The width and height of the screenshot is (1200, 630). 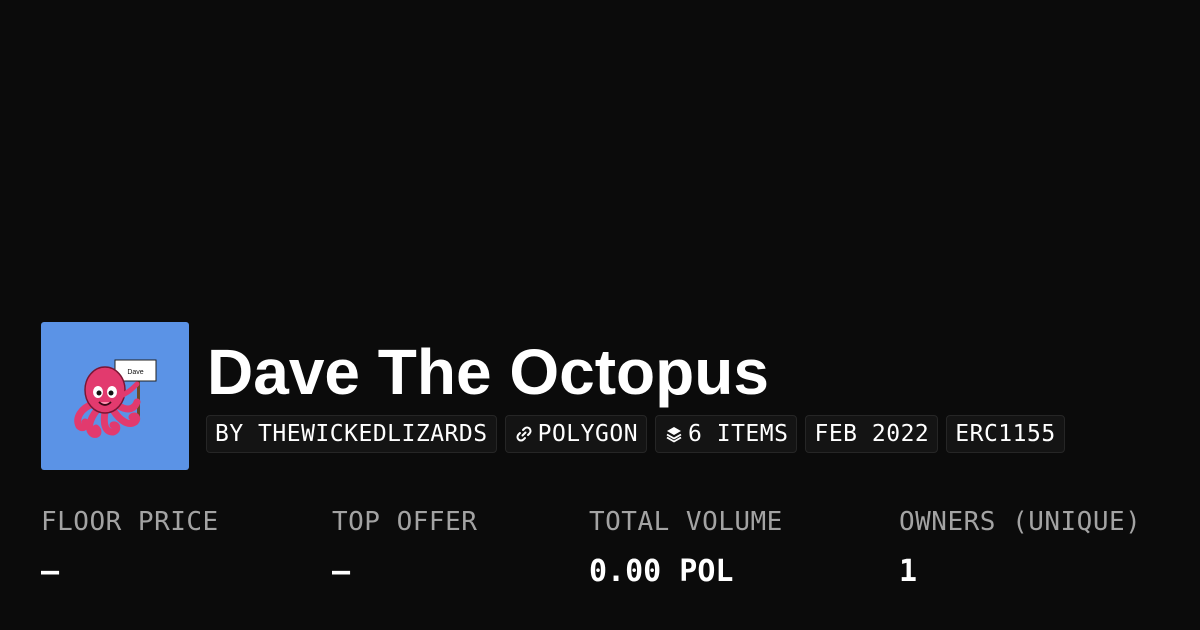 I want to click on standard-tag: ERC1155, so click(x=1005, y=434).